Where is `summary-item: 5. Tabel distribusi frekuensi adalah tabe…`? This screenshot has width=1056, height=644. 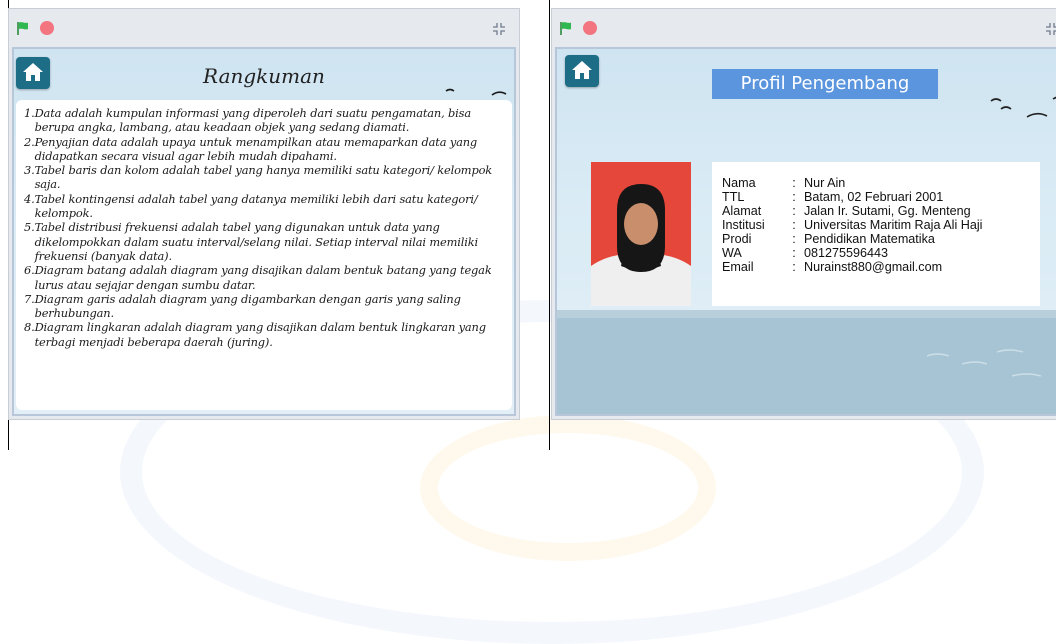
summary-item: 5. Tabel distribusi frekuensi adalah tabe… is located at coordinates (251, 241).